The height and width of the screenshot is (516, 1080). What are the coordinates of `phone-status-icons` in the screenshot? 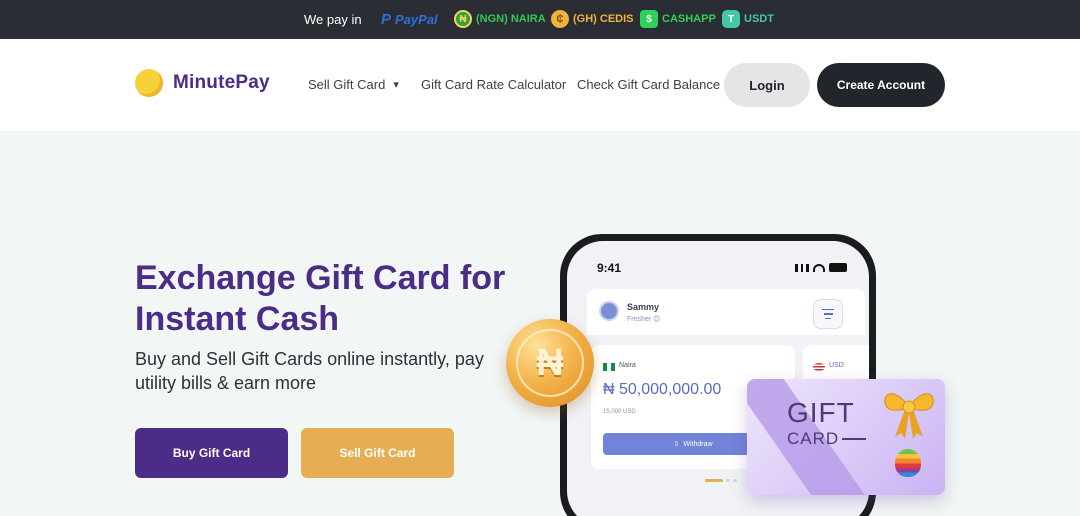 It's located at (821, 267).